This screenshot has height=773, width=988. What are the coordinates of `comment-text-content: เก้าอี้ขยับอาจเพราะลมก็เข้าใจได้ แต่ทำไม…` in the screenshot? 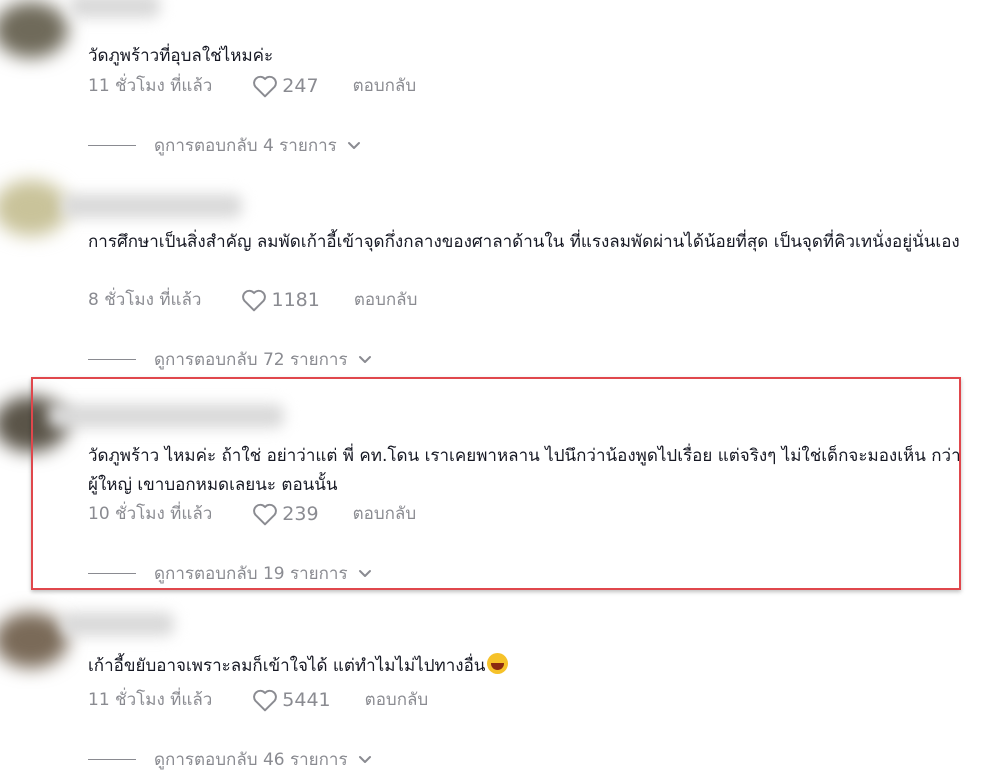 It's located at (287, 666).